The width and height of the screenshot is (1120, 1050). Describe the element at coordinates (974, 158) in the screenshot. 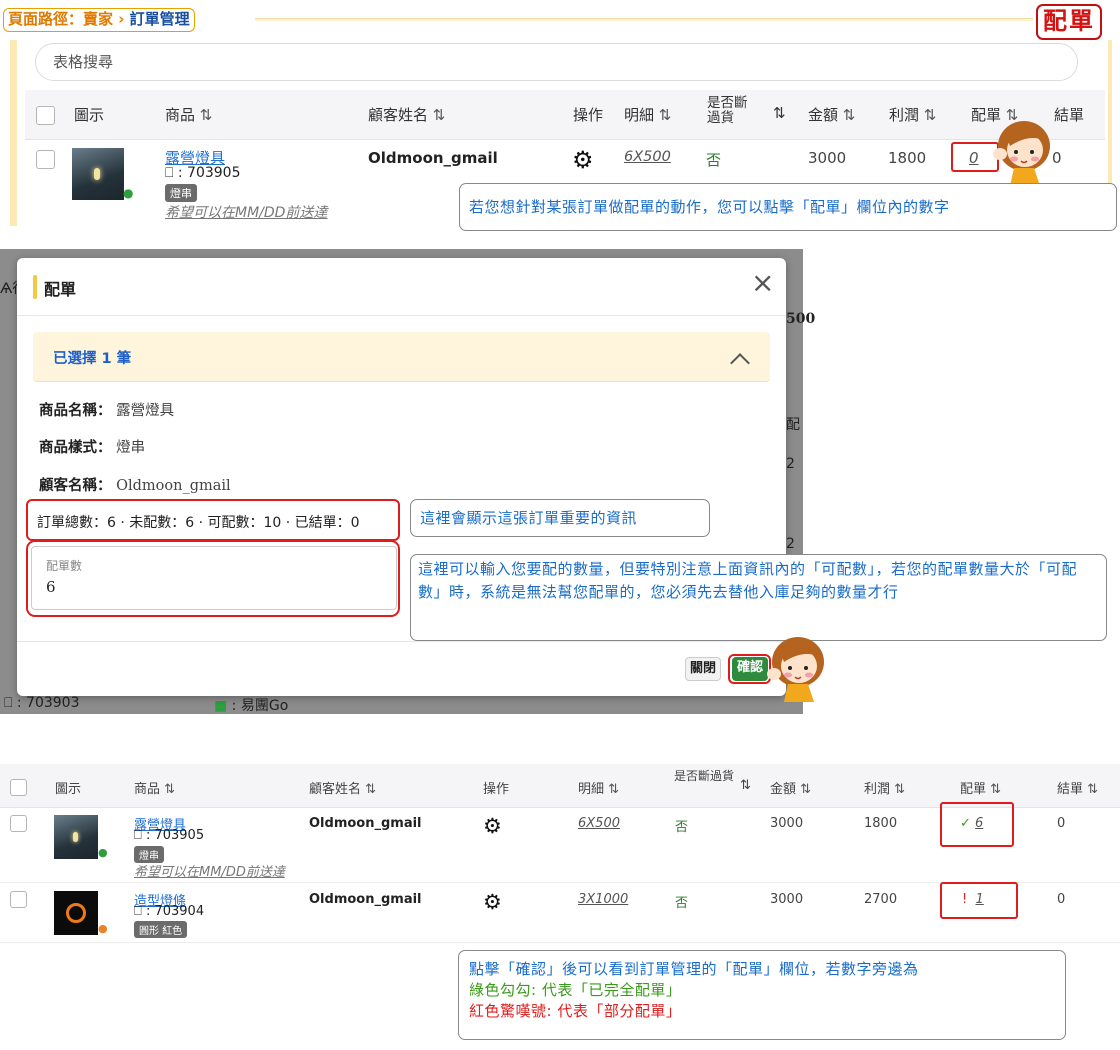

I see `allocate-link: 0` at that location.